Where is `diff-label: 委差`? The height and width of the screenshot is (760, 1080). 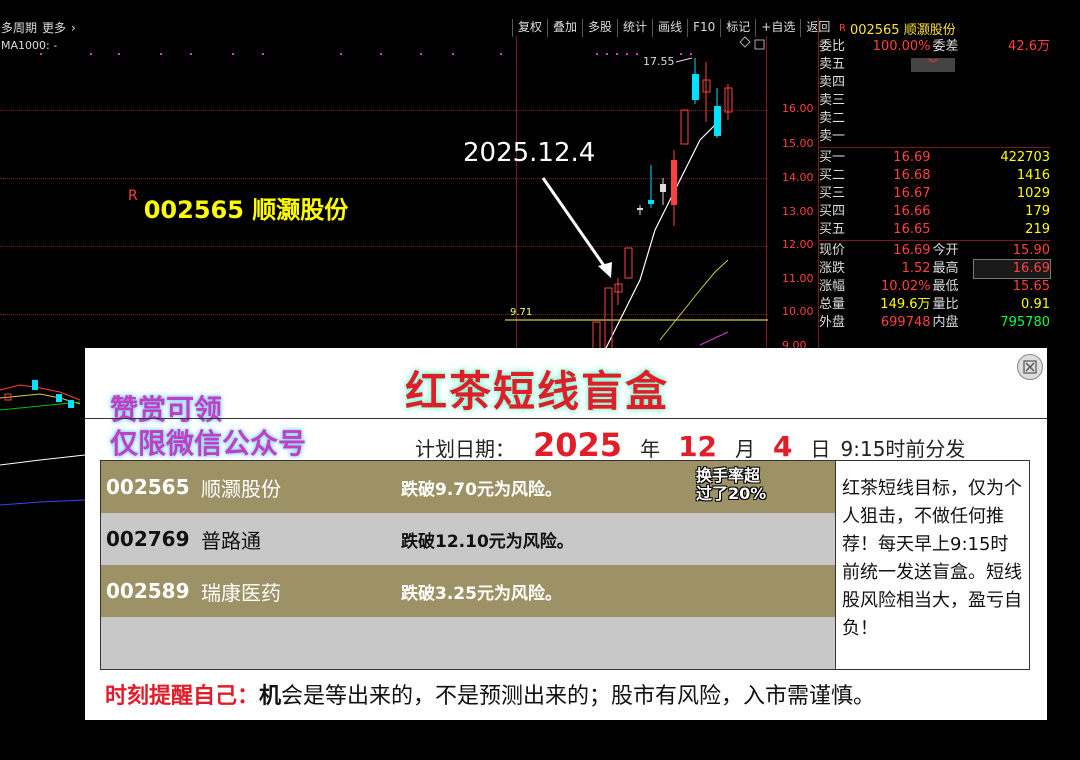 diff-label: 委差 is located at coordinates (945, 46).